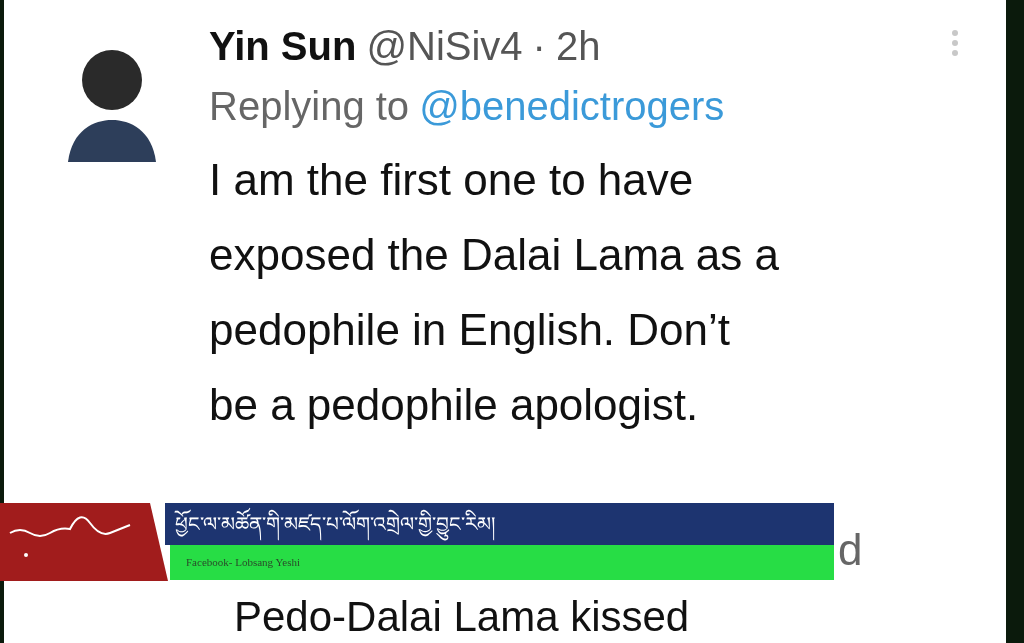 Image resolution: width=1024 pixels, height=643 pixels. What do you see at coordinates (578, 46) in the screenshot?
I see `post-time: 2h` at bounding box center [578, 46].